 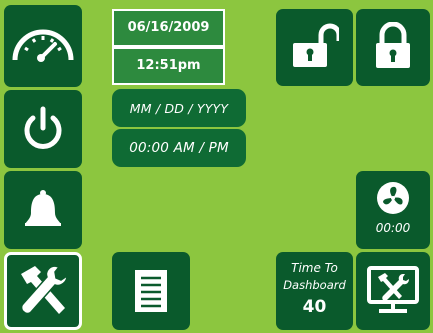 I want to click on current-date: 06/16/2009, so click(x=168, y=28).